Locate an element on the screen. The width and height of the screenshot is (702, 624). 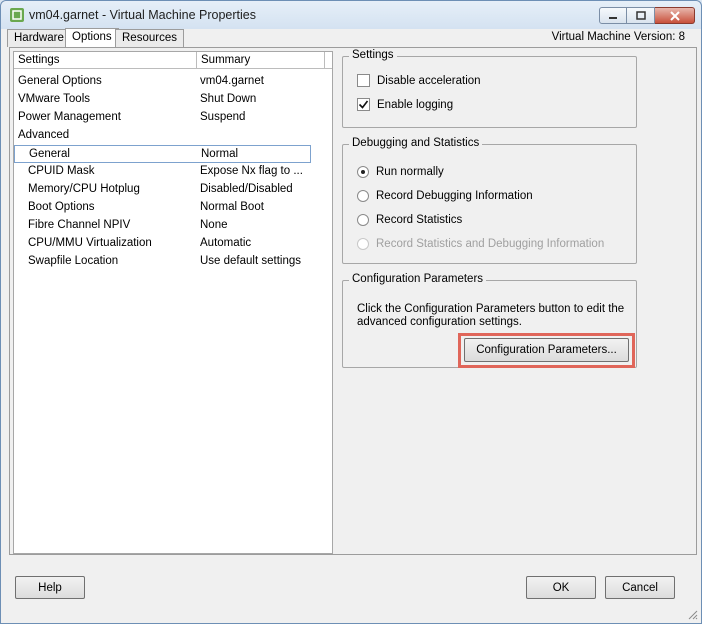
vm-icon is located at coordinates (17, 15).